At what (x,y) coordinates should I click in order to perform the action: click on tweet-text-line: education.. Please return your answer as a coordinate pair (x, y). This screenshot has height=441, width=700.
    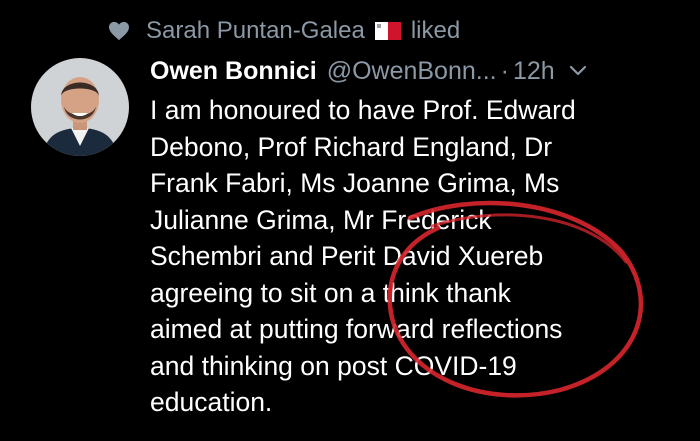
    Looking at the image, I should click on (211, 402).